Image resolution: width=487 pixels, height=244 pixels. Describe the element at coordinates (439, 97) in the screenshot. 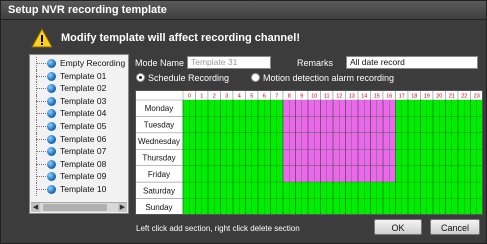

I see `hour-label: 20` at that location.